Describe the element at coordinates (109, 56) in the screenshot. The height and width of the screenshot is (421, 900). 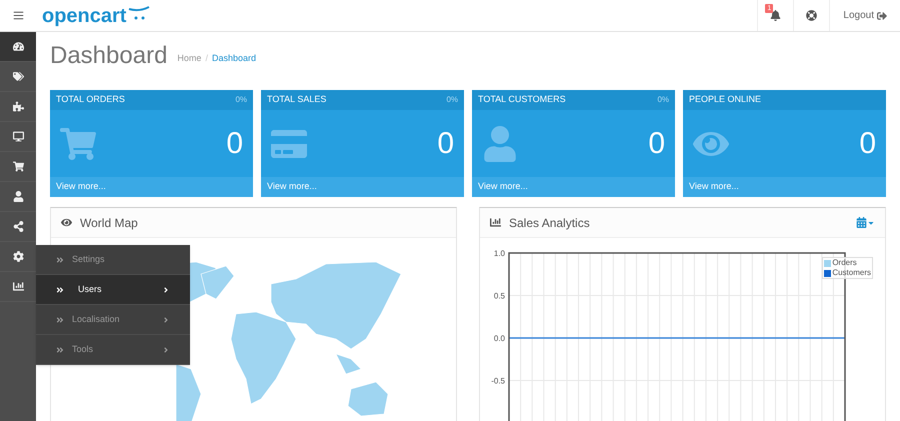
I see `page-title: Dashboard` at that location.